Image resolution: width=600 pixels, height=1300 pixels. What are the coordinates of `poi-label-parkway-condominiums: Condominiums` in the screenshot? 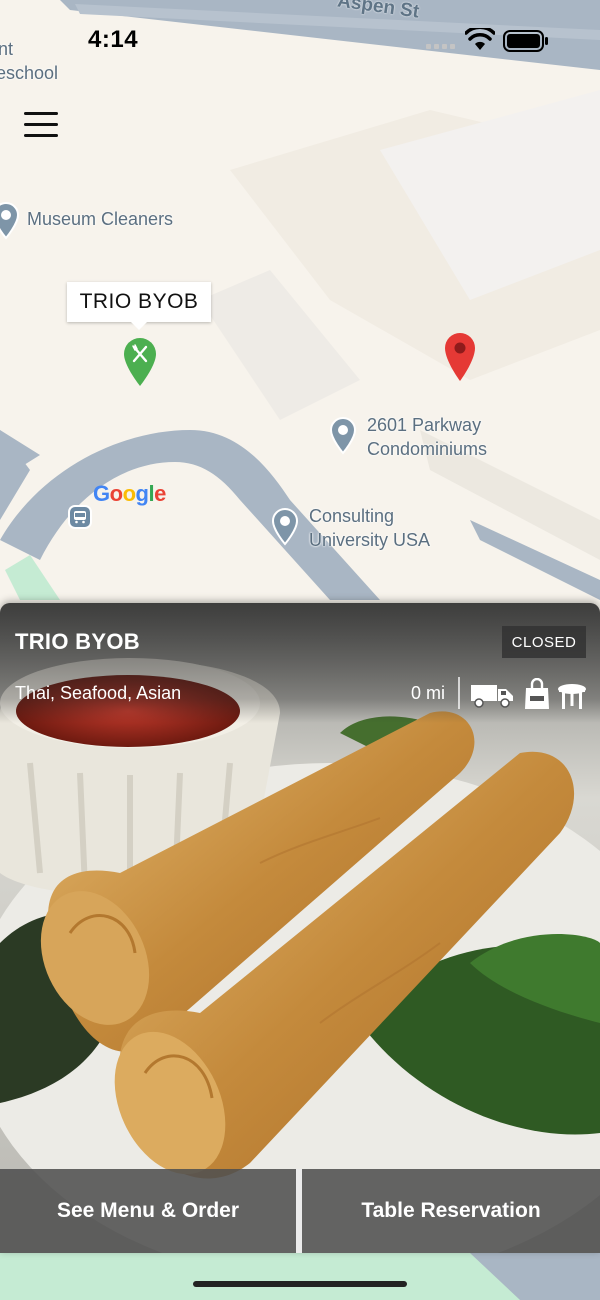 It's located at (427, 449).